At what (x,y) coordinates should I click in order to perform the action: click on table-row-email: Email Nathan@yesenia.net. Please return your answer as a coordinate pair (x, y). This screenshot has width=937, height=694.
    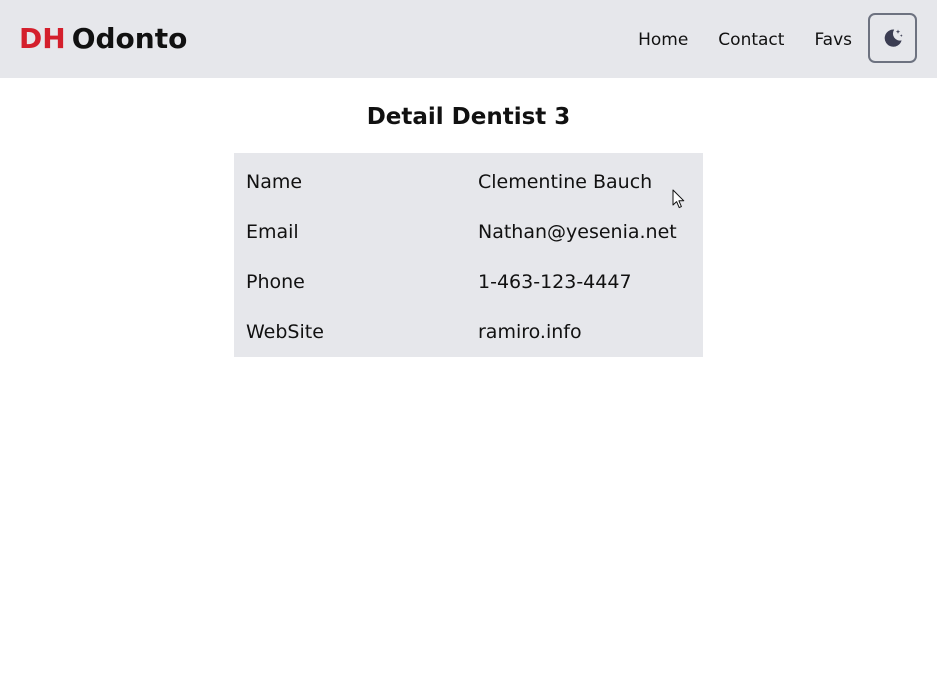
    Looking at the image, I should click on (468, 232).